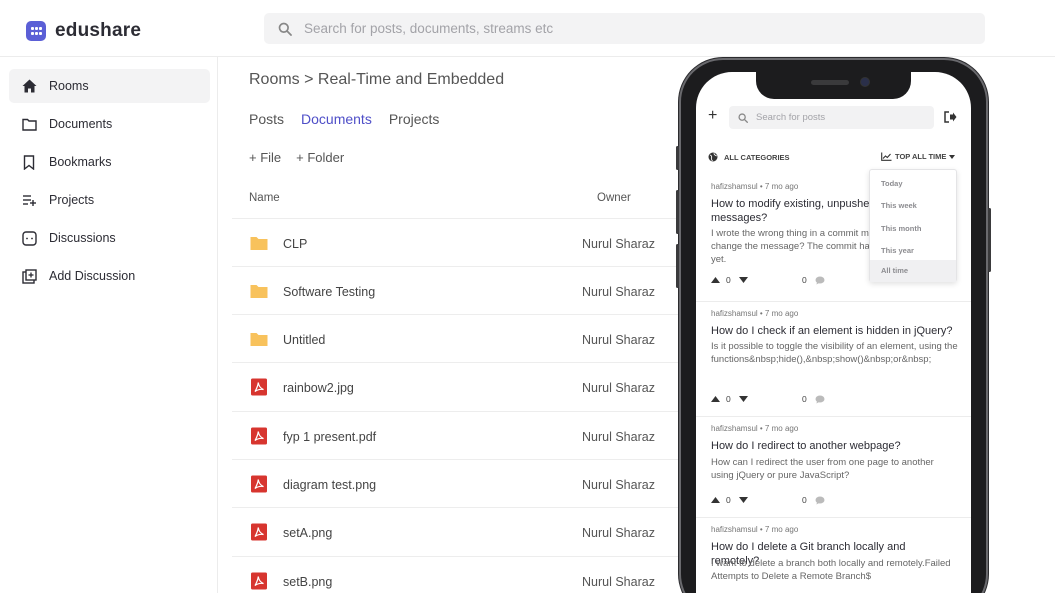 This screenshot has width=1055, height=593. Describe the element at coordinates (462, 531) in the screenshot. I see `table-row: setA.png Nurul Sharaz` at that location.